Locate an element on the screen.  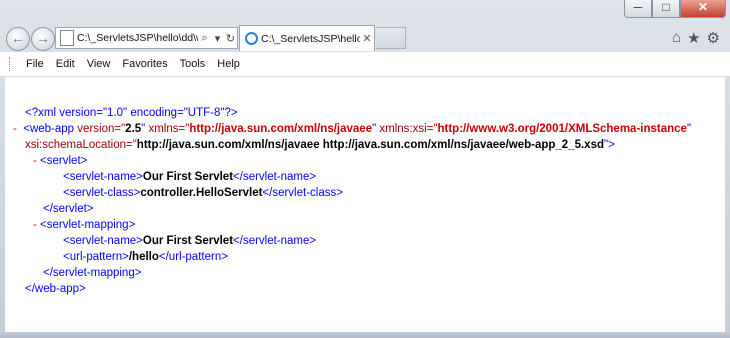
browser-tab: C:\_ServletsJSP\hello\dd\w... ✕ is located at coordinates (307, 38).